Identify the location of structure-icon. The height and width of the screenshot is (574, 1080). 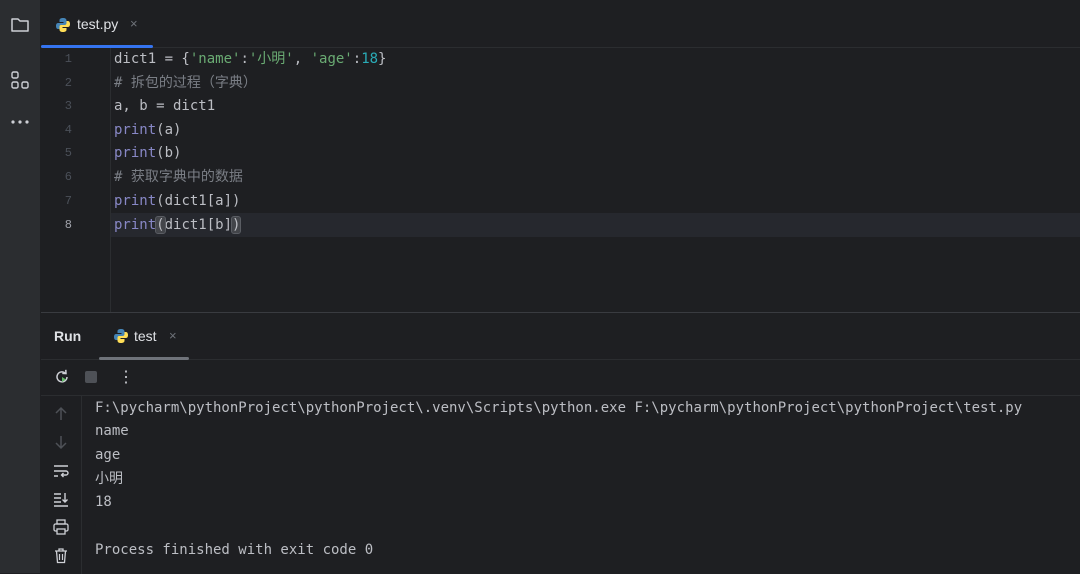
(20, 80).